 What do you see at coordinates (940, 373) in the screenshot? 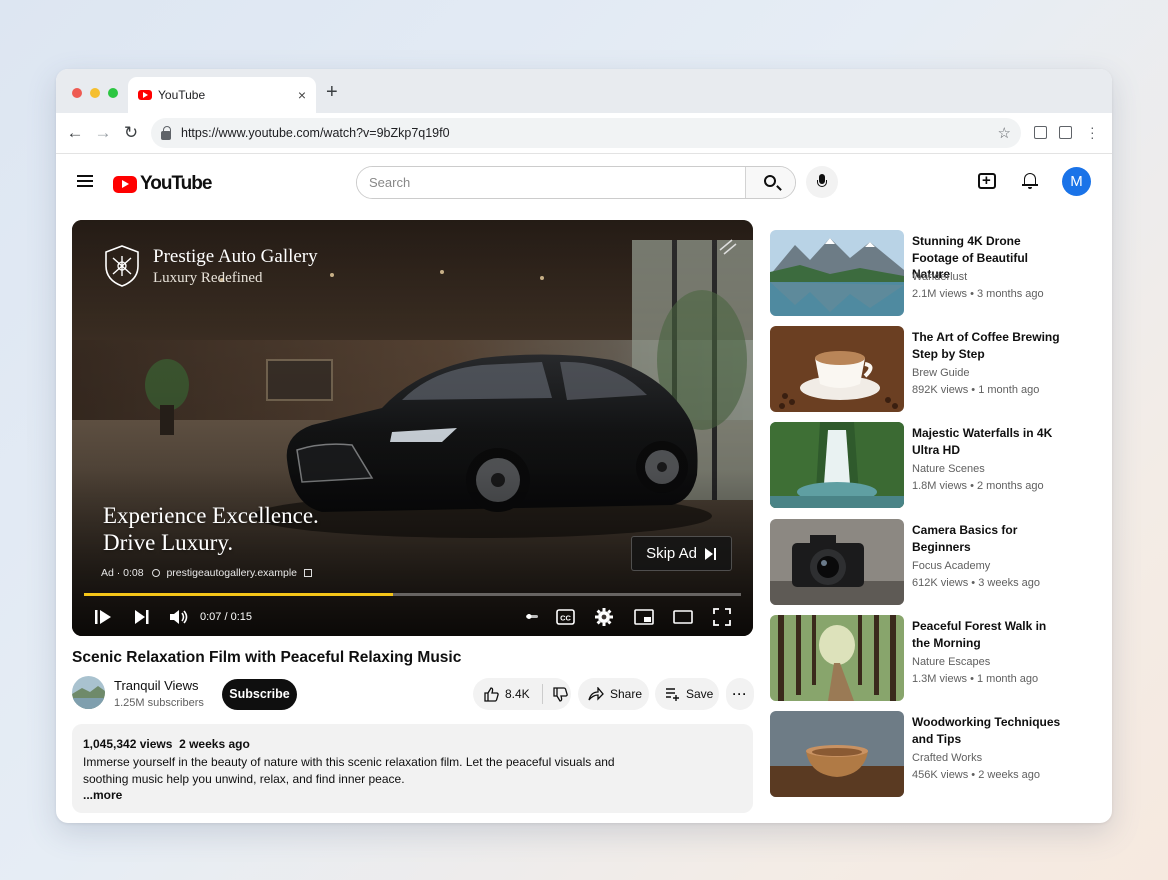
I see `recommended-channel: Brew Guide` at bounding box center [940, 373].